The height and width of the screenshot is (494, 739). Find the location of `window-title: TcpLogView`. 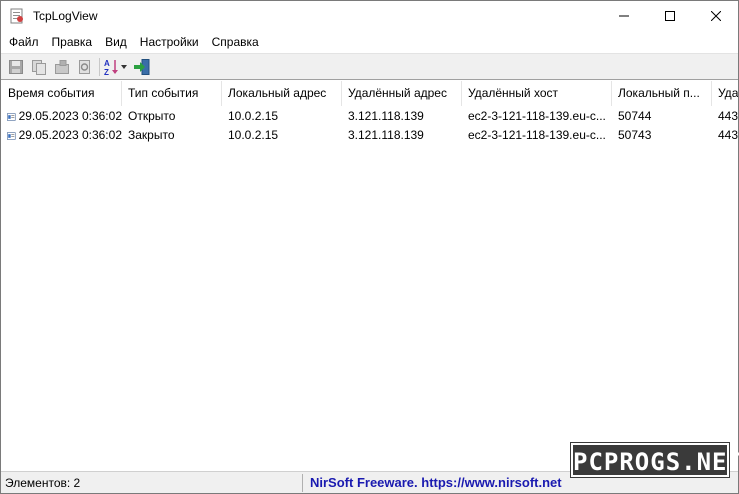

window-title: TcpLogView is located at coordinates (65, 16).